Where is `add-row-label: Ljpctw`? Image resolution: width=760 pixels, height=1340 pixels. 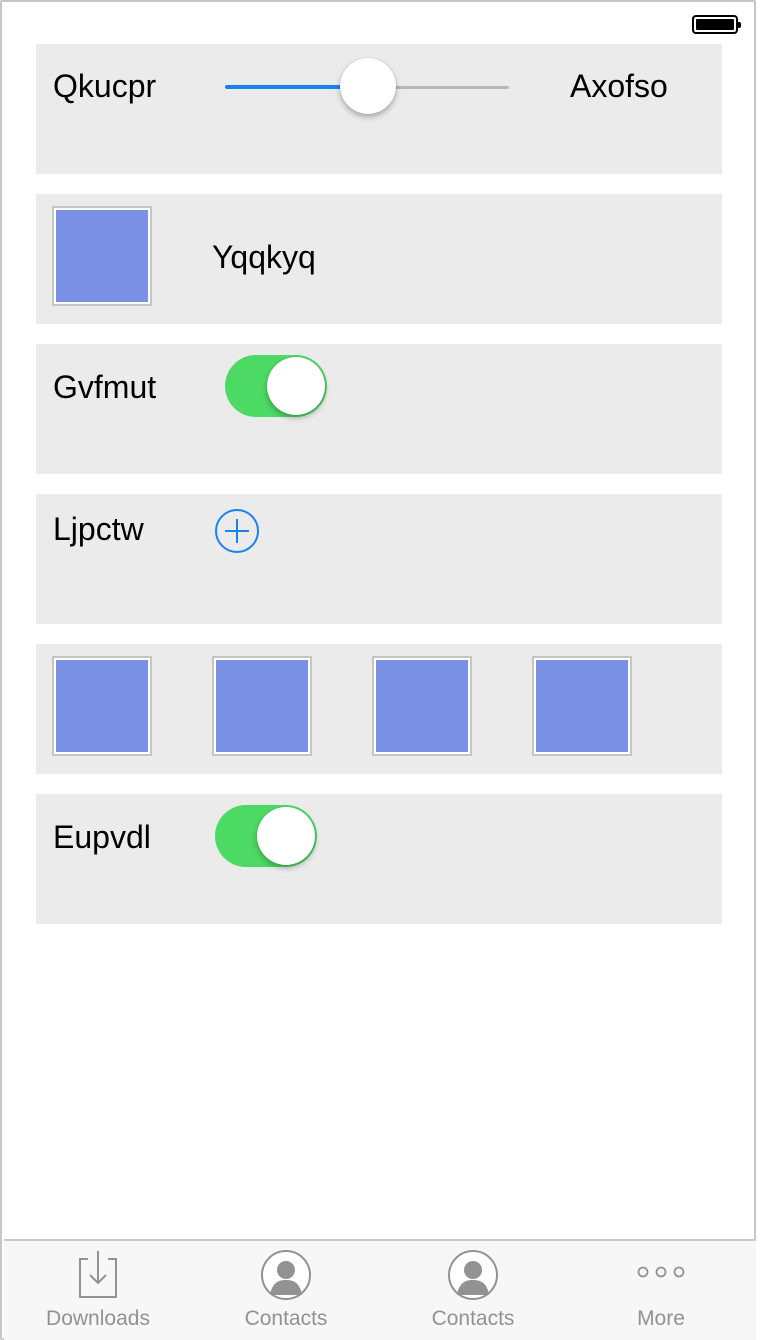 add-row-label: Ljpctw is located at coordinates (98, 529).